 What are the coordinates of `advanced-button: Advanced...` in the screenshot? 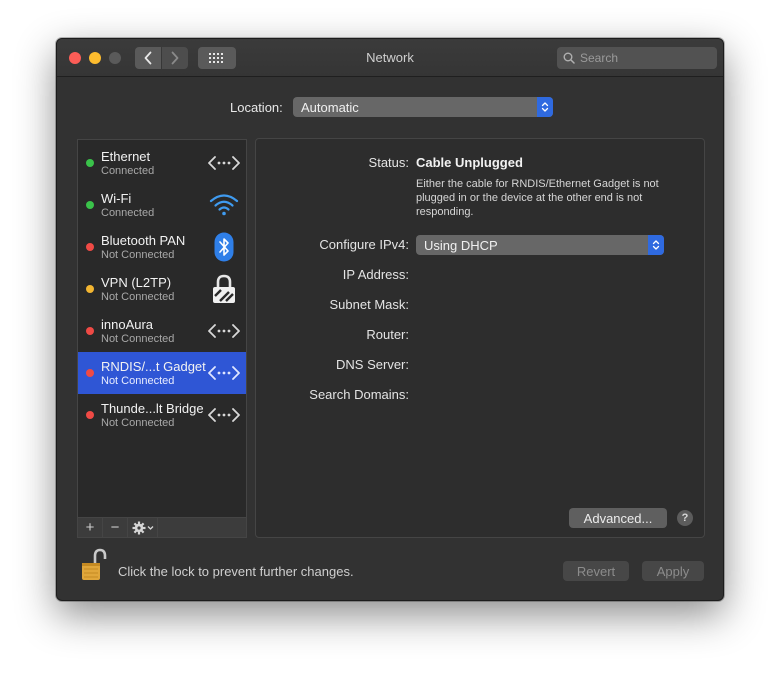 It's located at (618, 518).